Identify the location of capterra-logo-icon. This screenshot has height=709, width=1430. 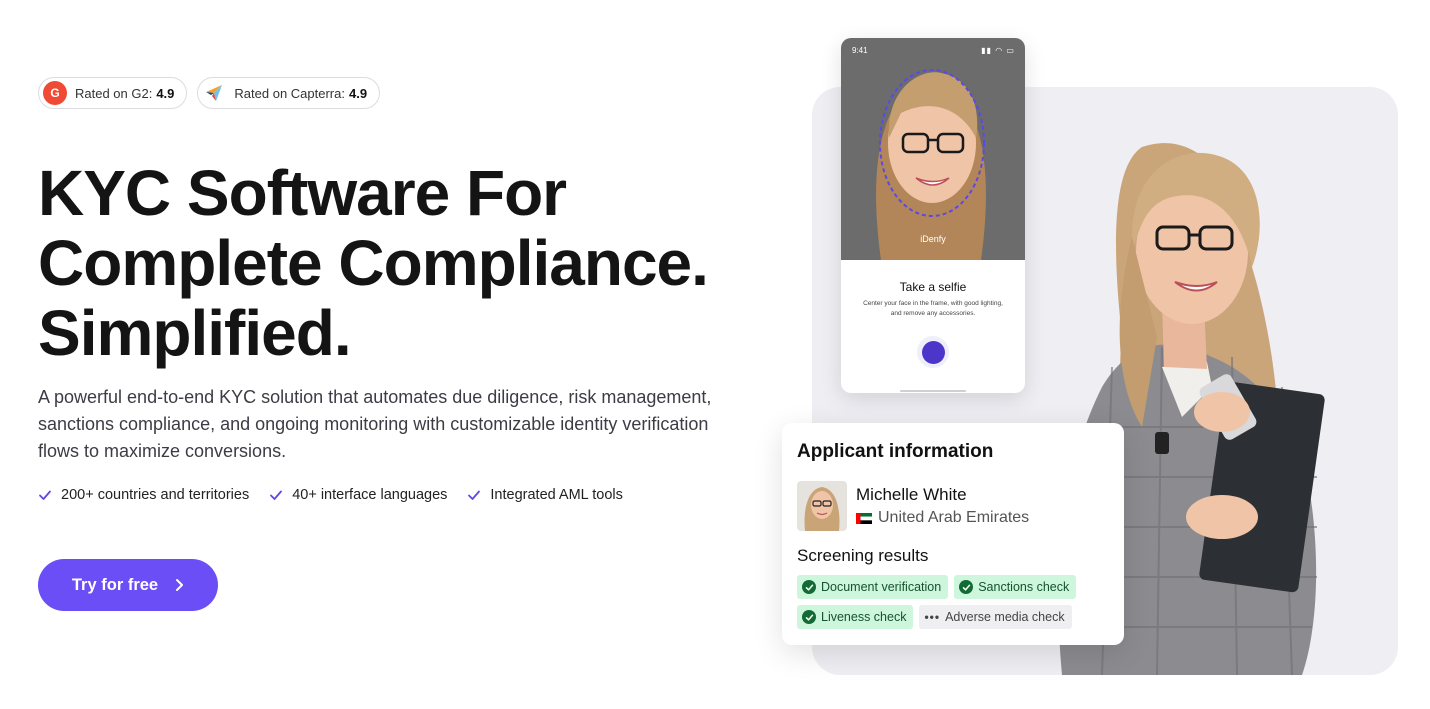
(214, 93).